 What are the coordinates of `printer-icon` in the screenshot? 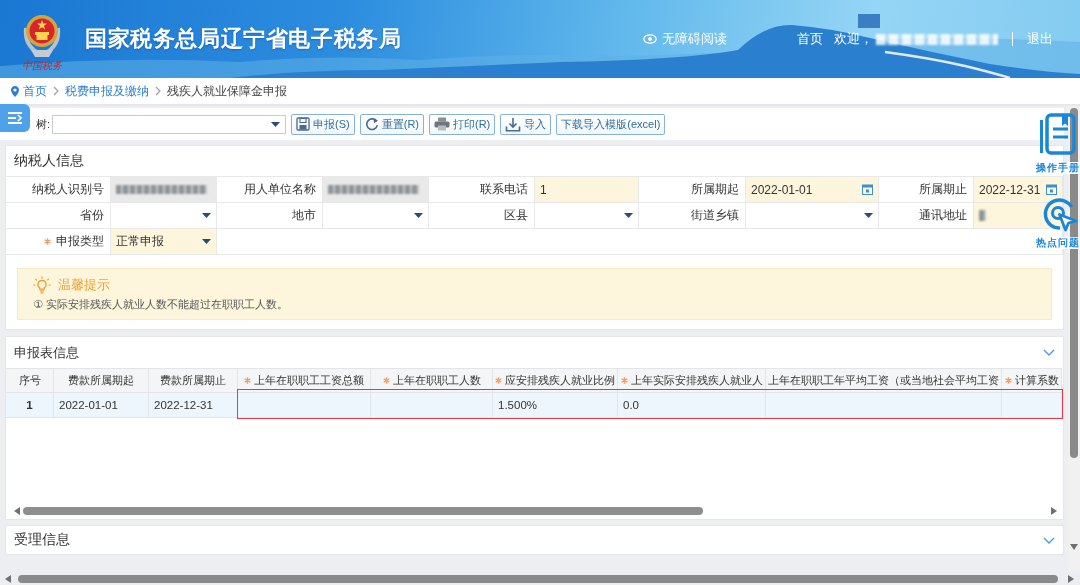 It's located at (442, 124).